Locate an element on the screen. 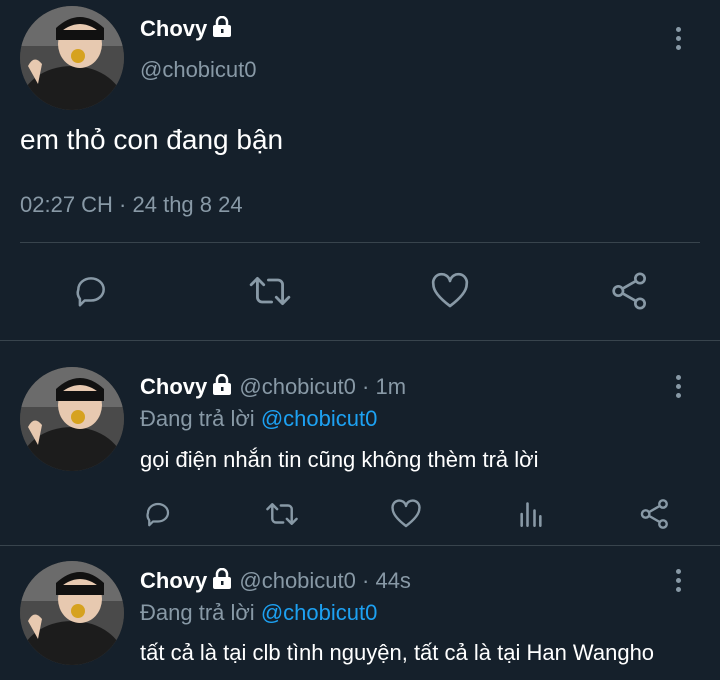 The width and height of the screenshot is (720, 680). tweet-meta: Chovy @chobicut0 · 1m is located at coordinates (273, 387).